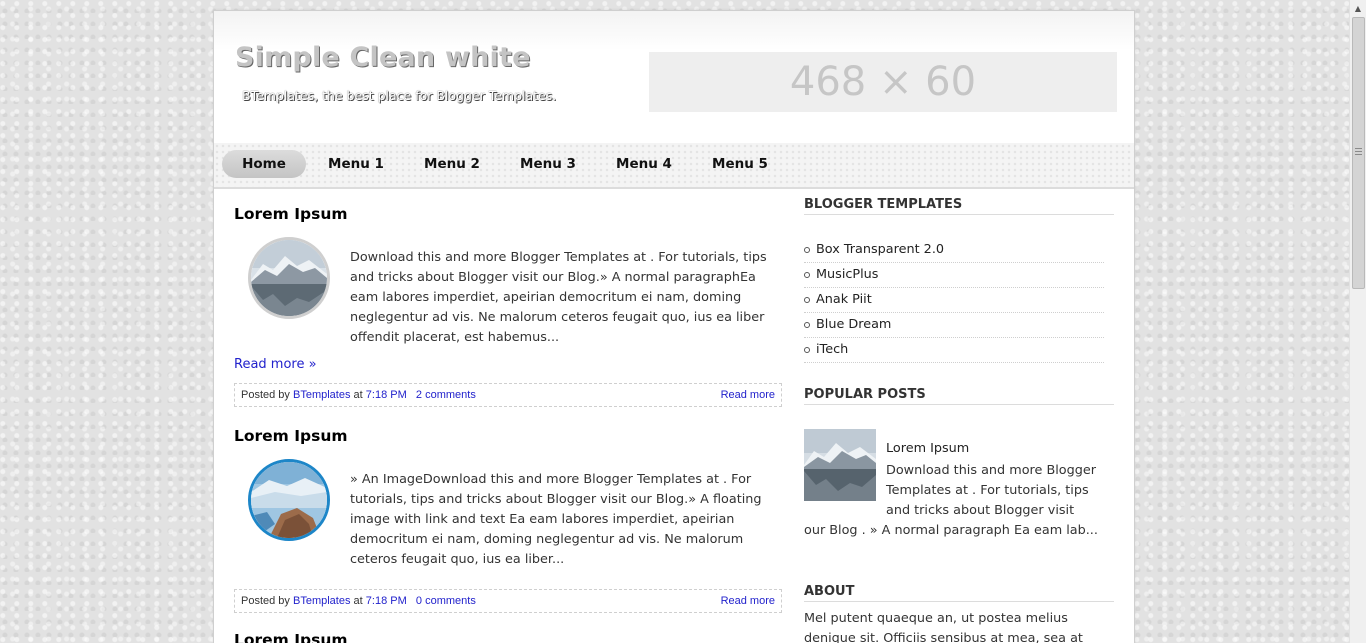 This screenshot has height=643, width=1366. I want to click on read-more-link: Read more », so click(275, 364).